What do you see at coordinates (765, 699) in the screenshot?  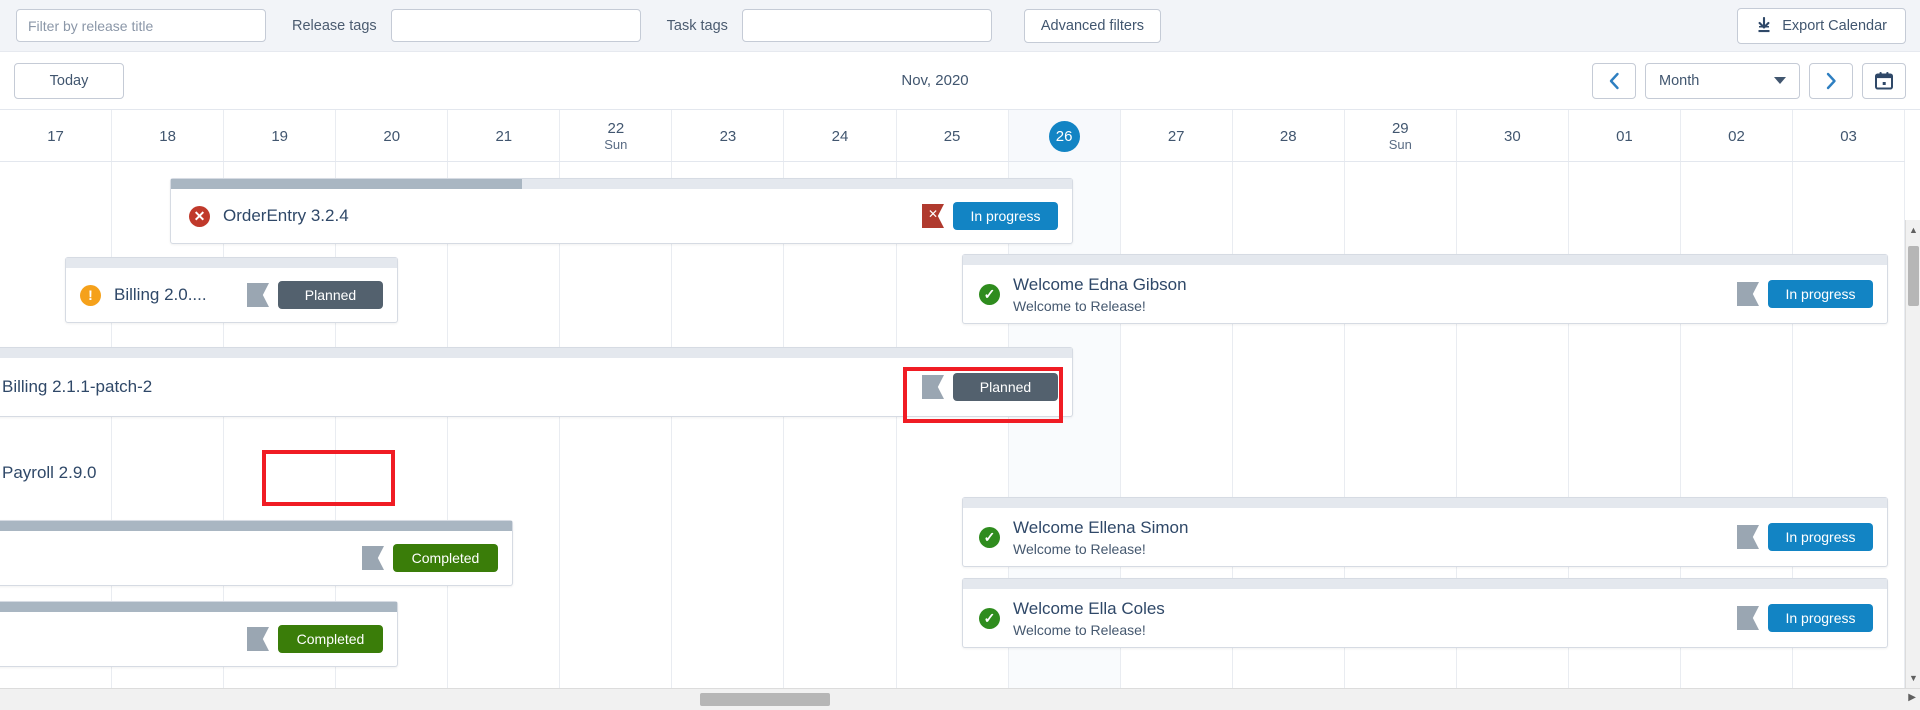 I see `horizontal-scroll-thumb` at bounding box center [765, 699].